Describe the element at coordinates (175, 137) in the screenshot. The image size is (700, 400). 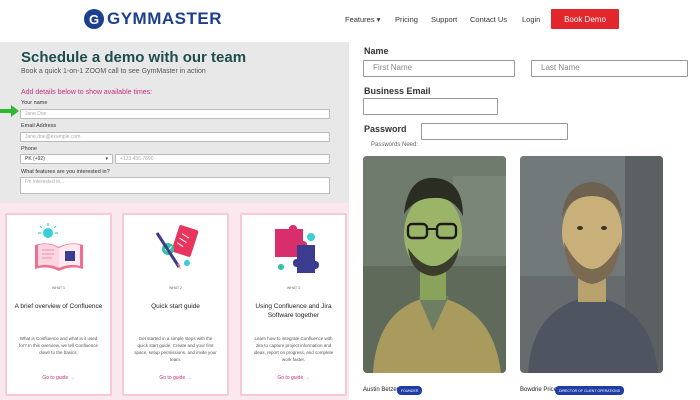
I see `email-input: Jane.doe@example.com` at that location.